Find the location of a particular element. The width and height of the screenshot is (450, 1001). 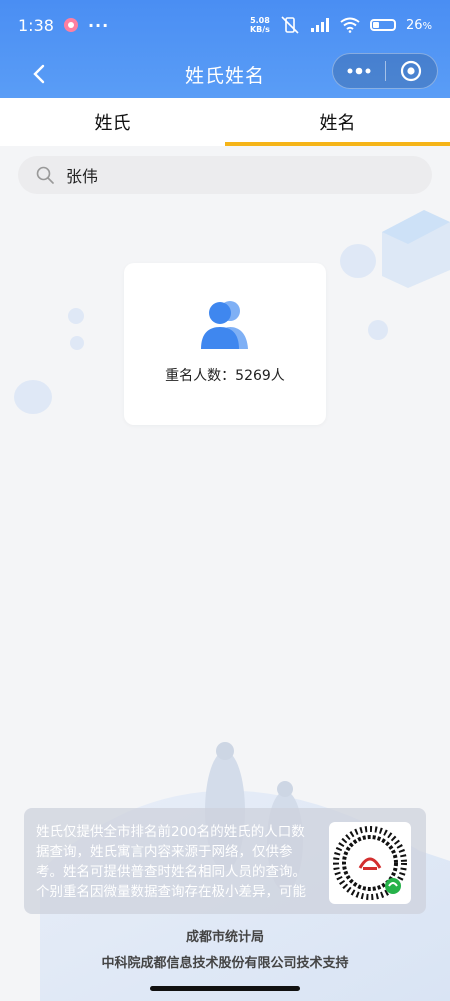

users-icon is located at coordinates (224, 325).